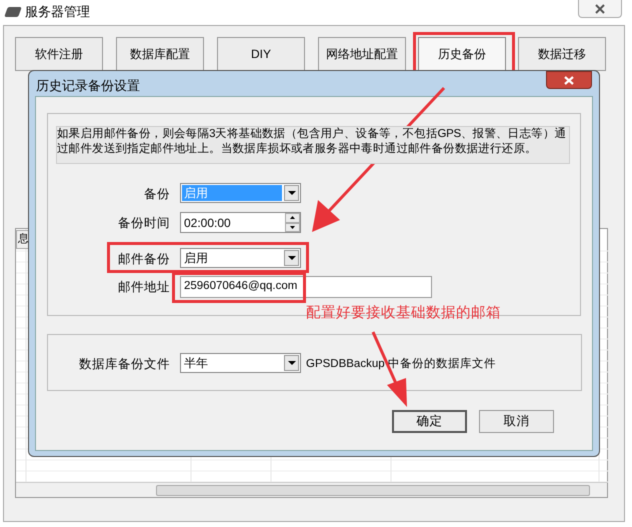  I want to click on horizontal-scrollbar, so click(311, 489).